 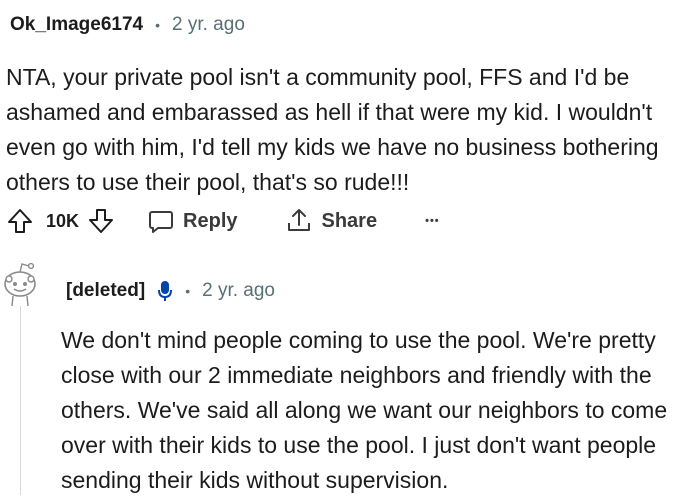 I want to click on share-icon, so click(x=298, y=220).